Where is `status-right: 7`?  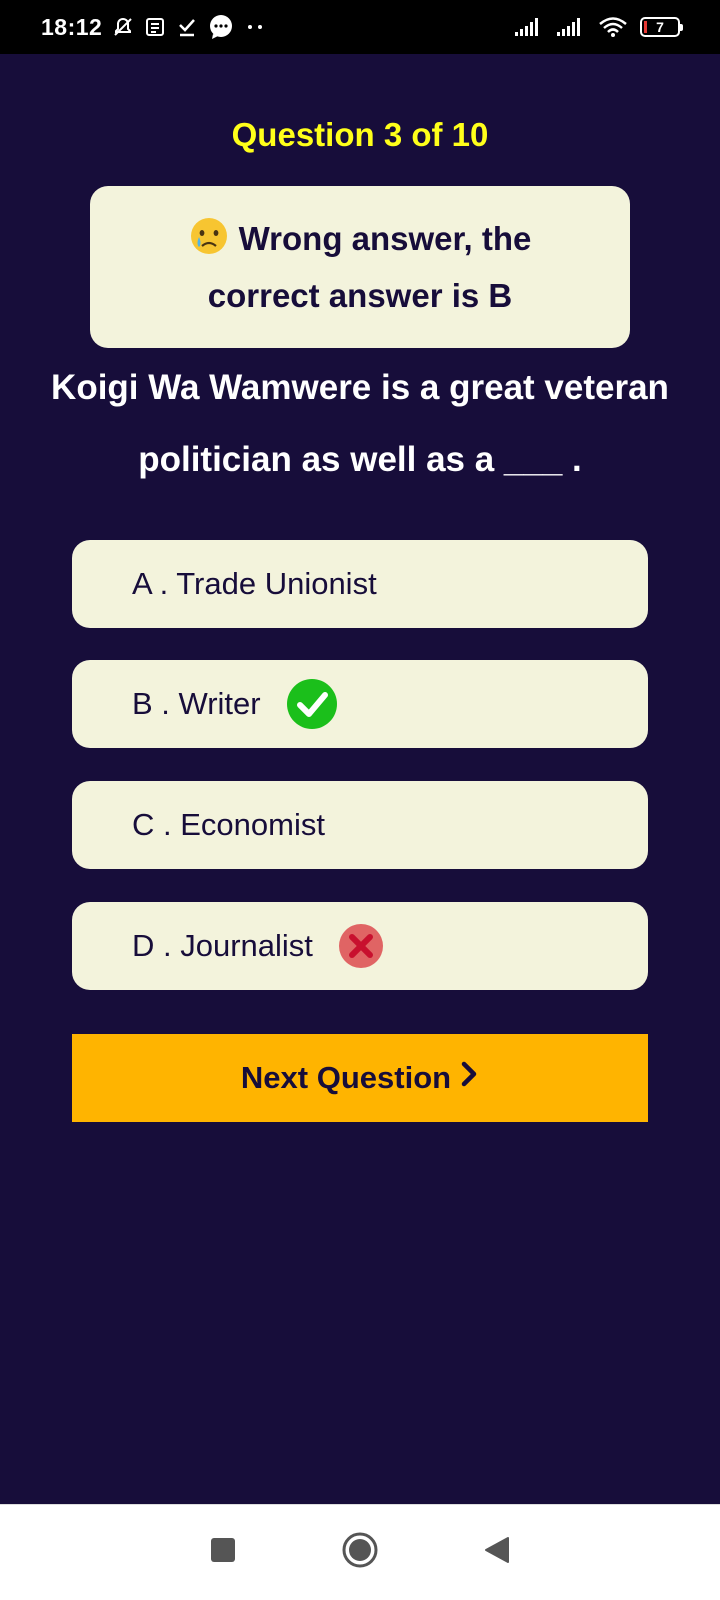 status-right: 7 is located at coordinates (598, 27).